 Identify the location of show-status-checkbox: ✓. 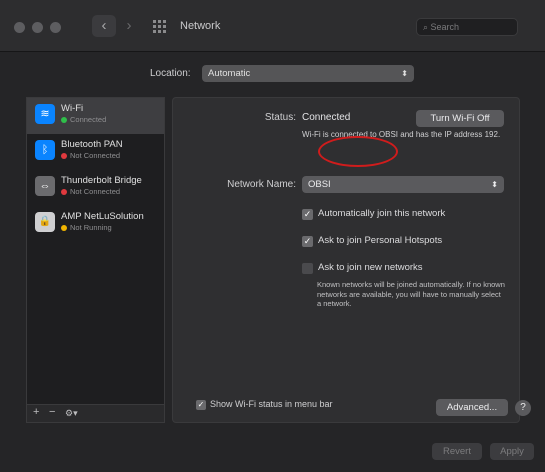
(201, 405).